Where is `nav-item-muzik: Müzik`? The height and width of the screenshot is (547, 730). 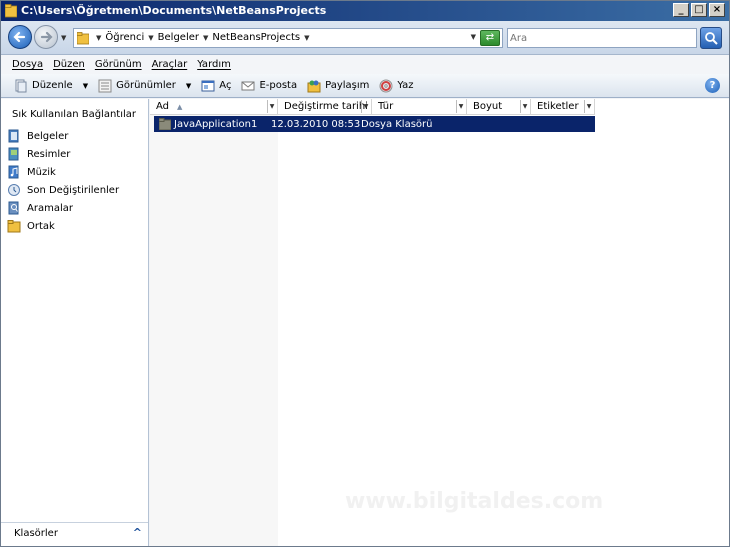
nav-item-muzik: Müzik is located at coordinates (63, 172).